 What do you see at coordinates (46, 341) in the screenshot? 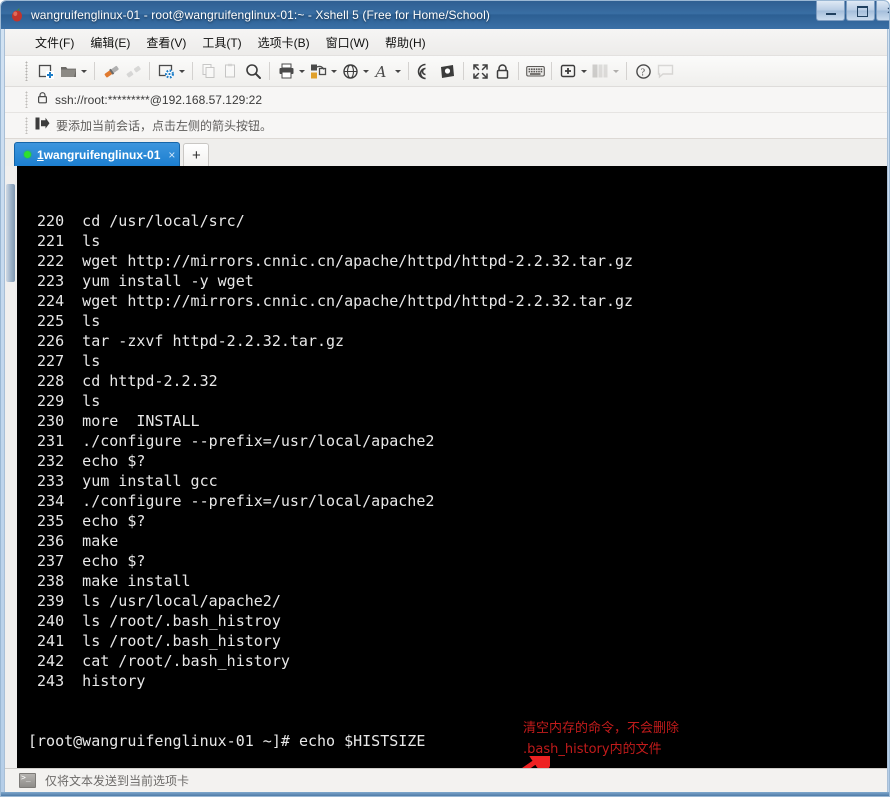
I see `history-number: 226` at bounding box center [46, 341].